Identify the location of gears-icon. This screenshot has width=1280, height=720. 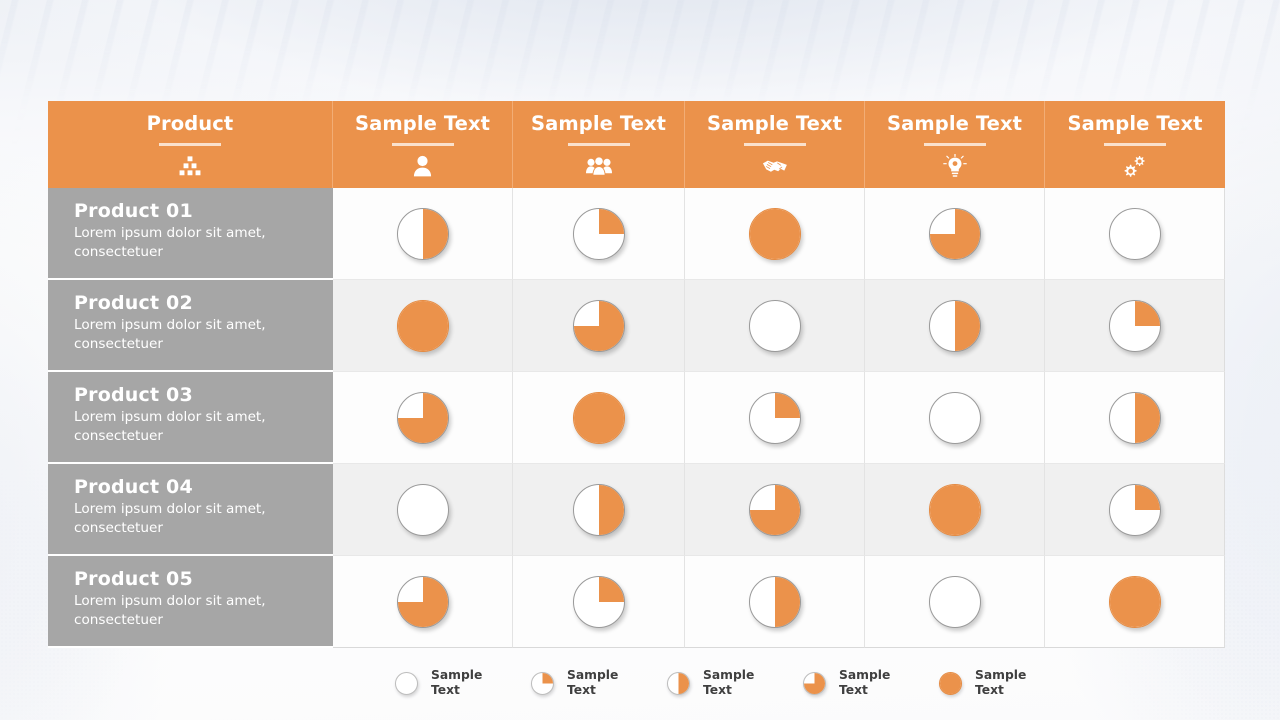
(1135, 166).